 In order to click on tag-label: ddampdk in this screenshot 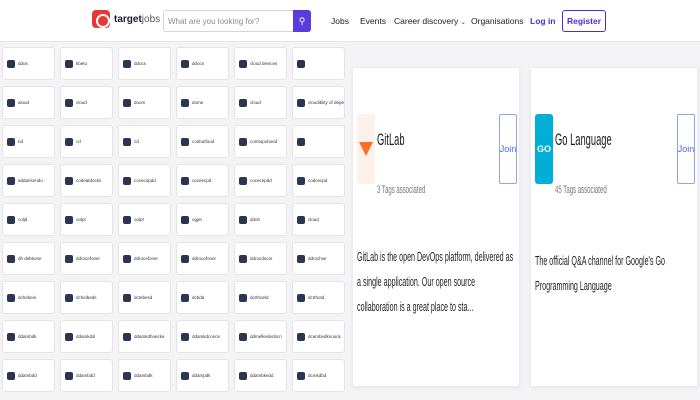, I will do `click(201, 375)`.